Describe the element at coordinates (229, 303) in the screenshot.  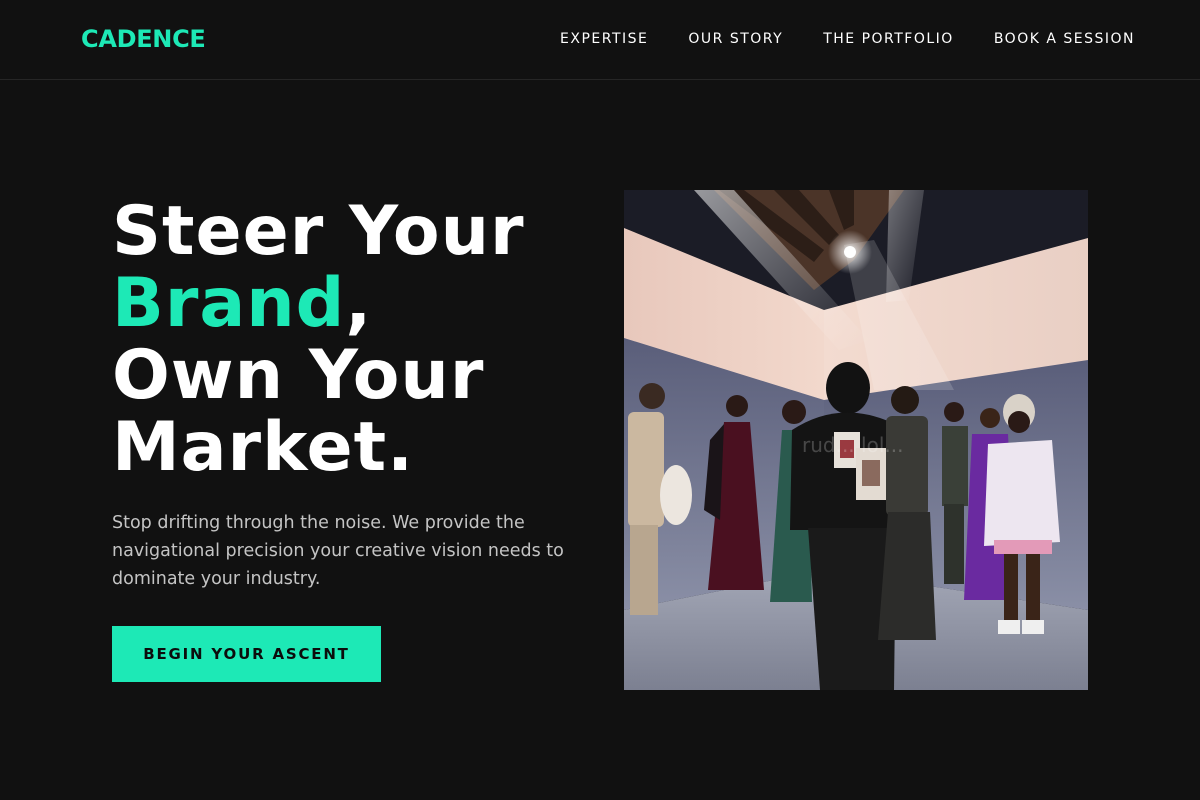
I see `headline-accent-word: Brand` at that location.